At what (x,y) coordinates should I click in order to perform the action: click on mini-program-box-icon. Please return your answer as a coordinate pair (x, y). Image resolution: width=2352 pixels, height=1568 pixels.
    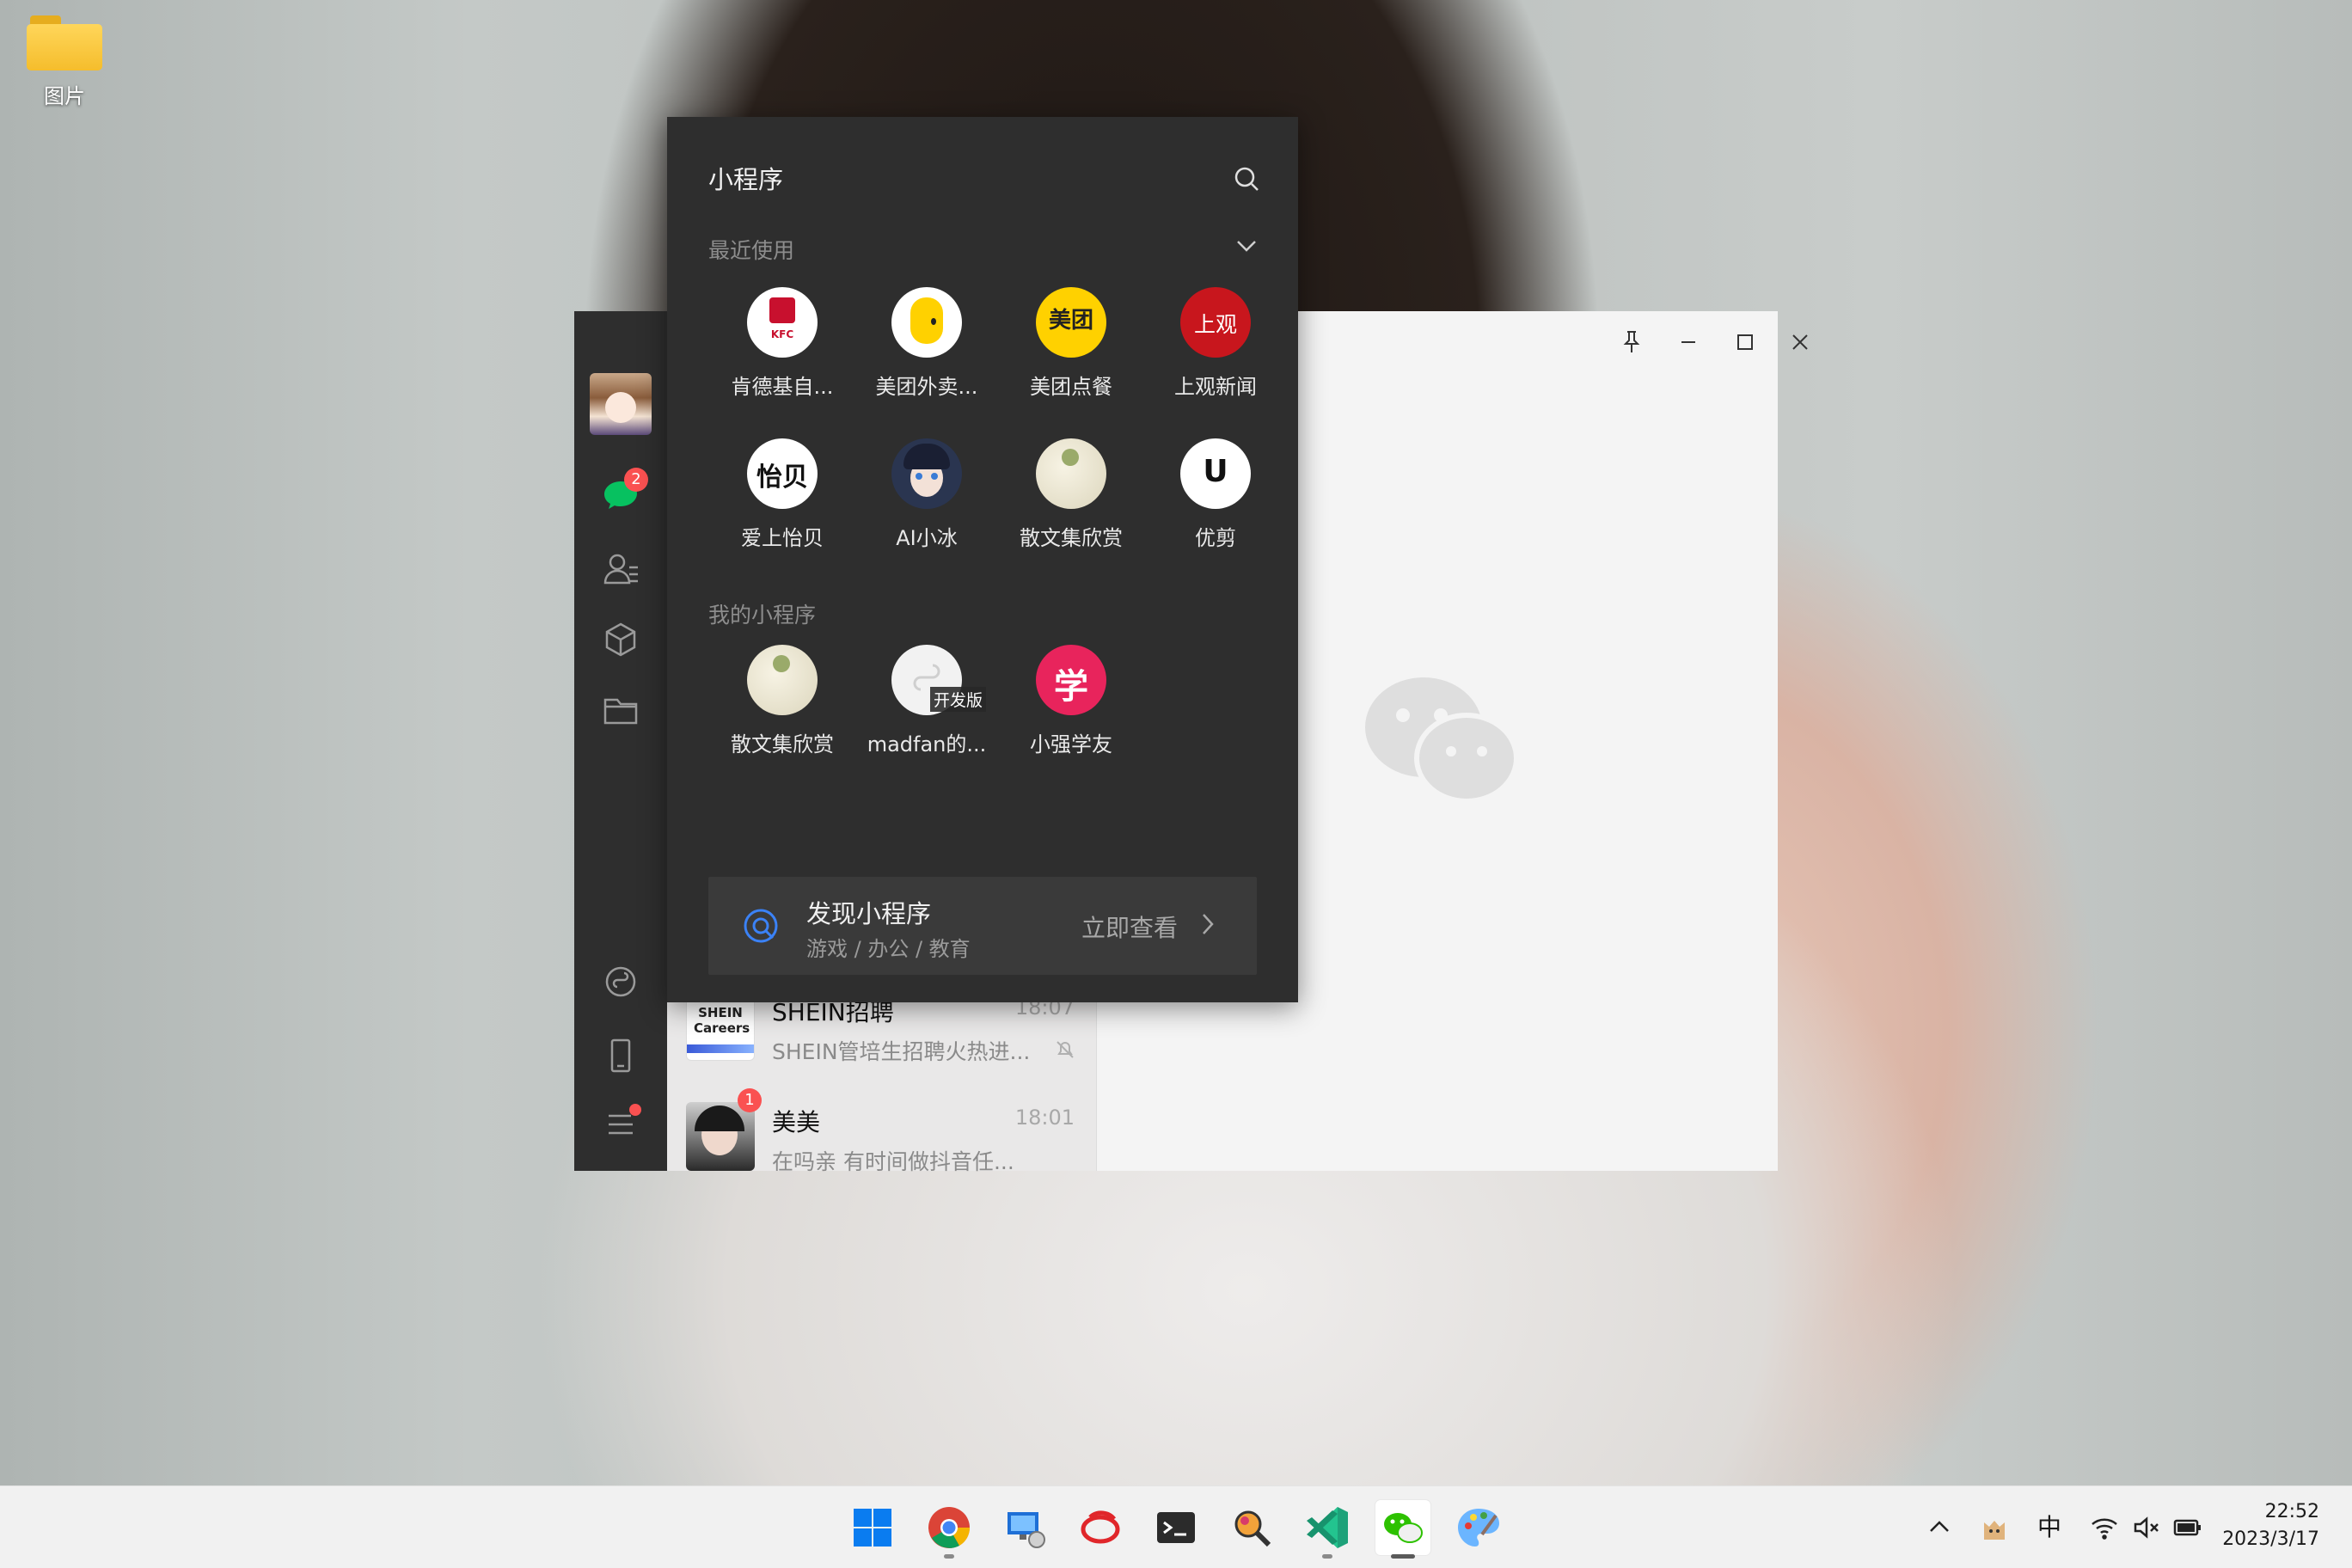
    Looking at the image, I should click on (620, 639).